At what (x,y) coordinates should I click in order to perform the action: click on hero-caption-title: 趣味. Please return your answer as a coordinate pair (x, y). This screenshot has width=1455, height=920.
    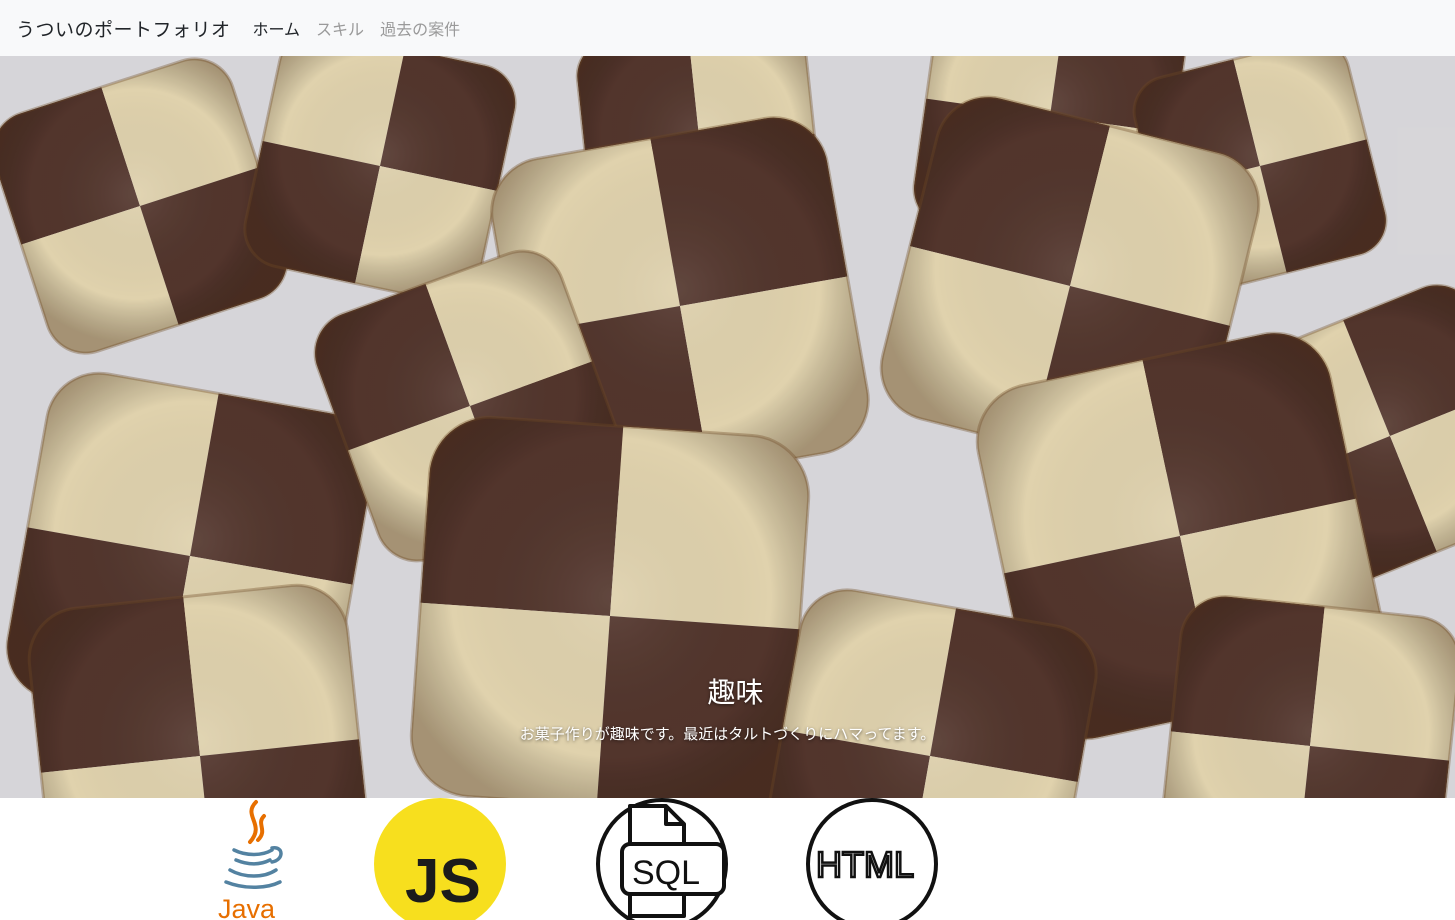
    Looking at the image, I should click on (735, 692).